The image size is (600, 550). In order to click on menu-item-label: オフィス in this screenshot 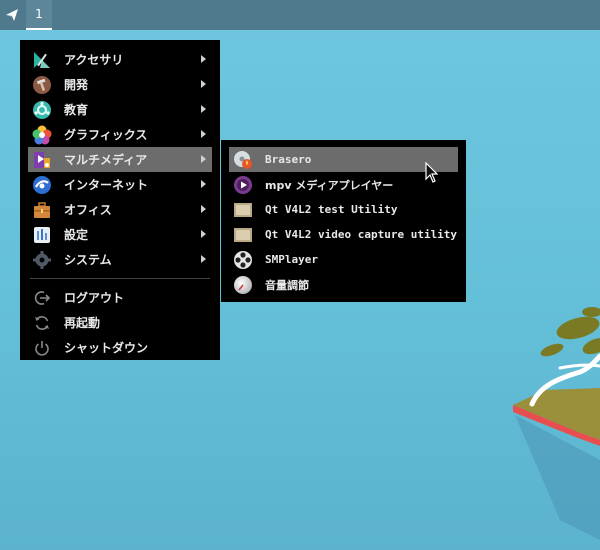, I will do `click(88, 210)`.